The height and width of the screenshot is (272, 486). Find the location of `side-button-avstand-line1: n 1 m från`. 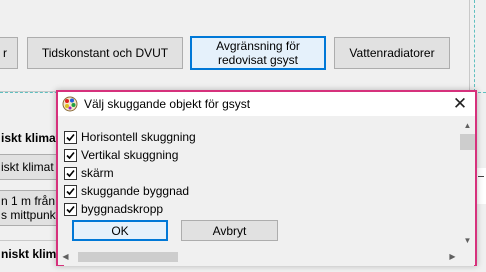

side-button-avstand-line1: n 1 m från is located at coordinates (28, 201).